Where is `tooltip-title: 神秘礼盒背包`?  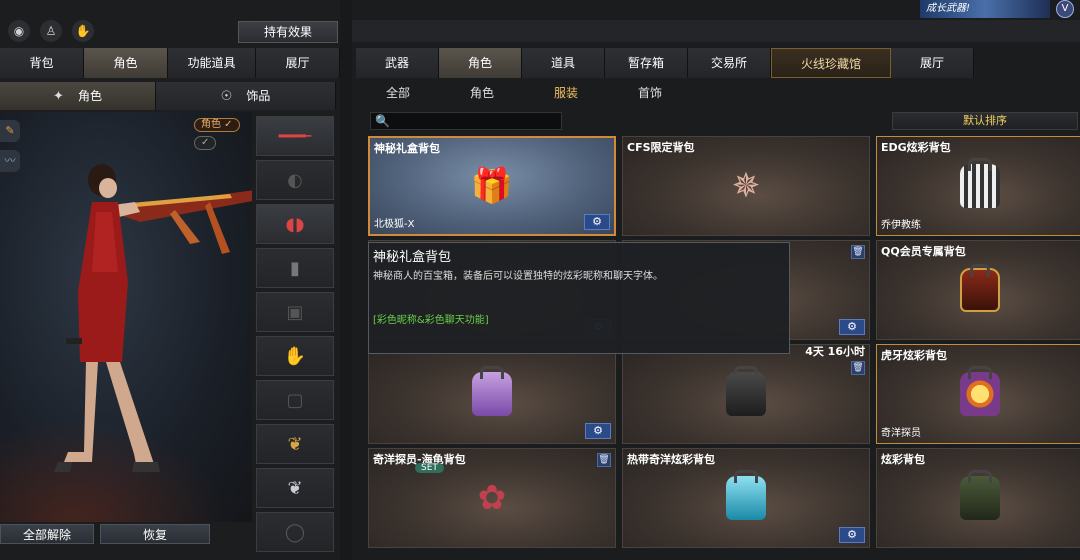 tooltip-title: 神秘礼盒背包 is located at coordinates (412, 257).